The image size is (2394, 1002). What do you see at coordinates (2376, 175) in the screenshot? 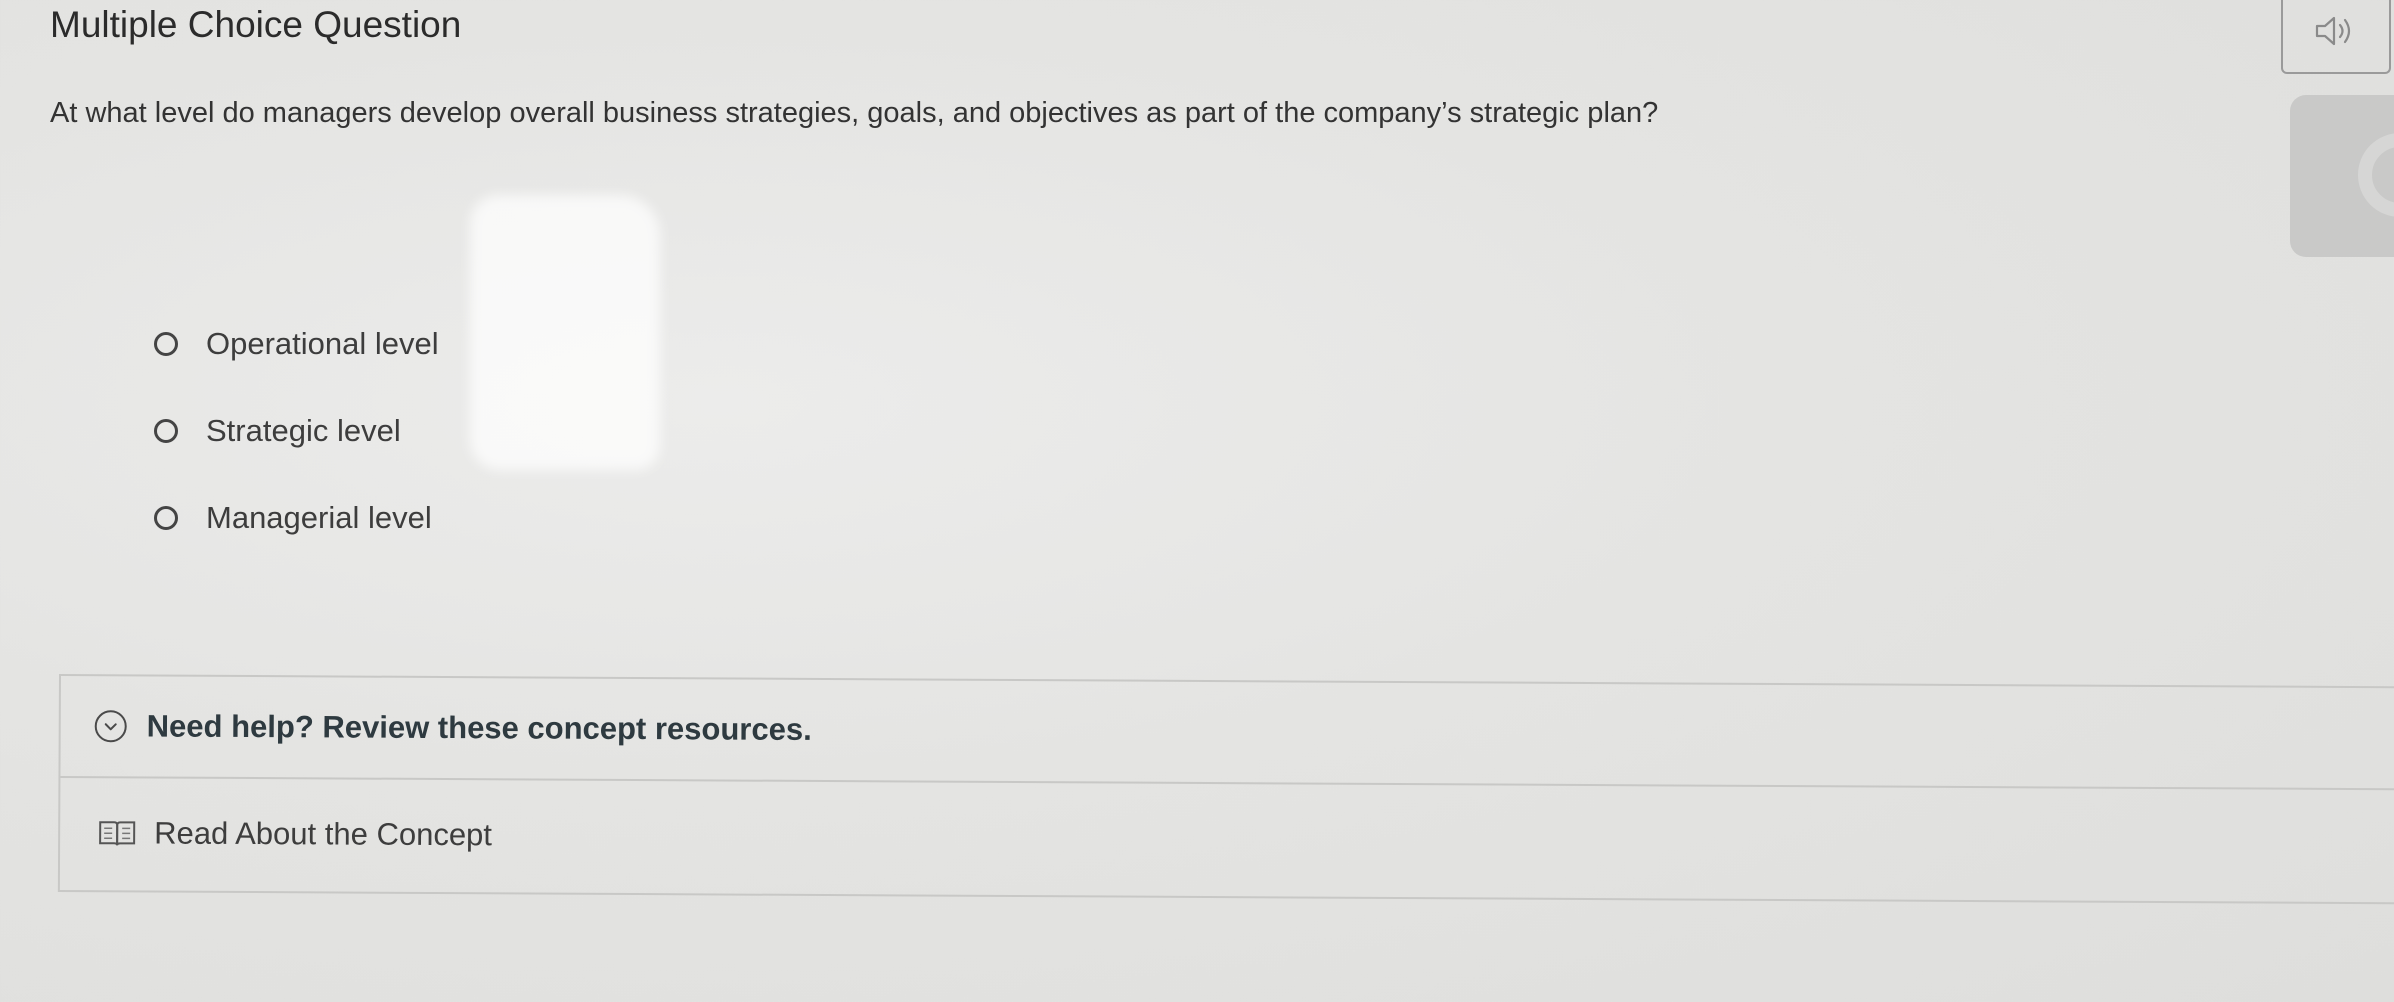
I see `circle-icon` at bounding box center [2376, 175].